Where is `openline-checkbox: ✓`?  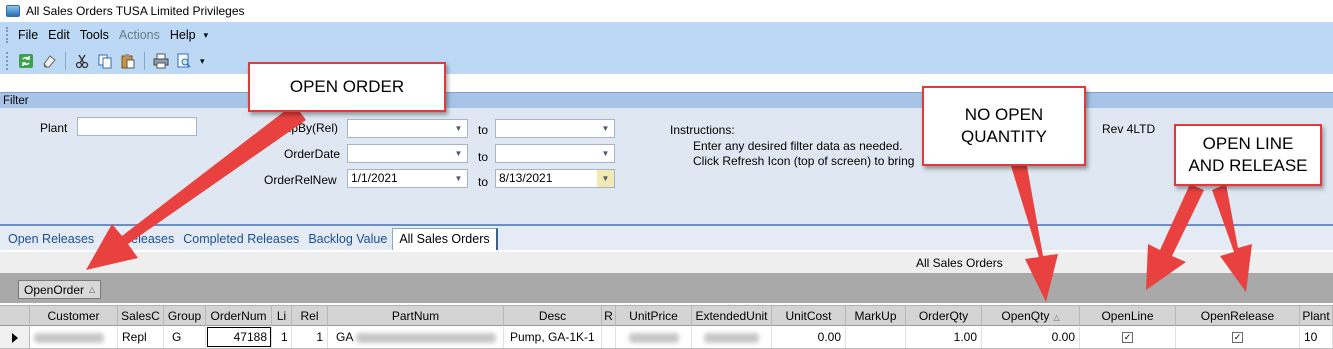 openline-checkbox: ✓ is located at coordinates (1127, 338).